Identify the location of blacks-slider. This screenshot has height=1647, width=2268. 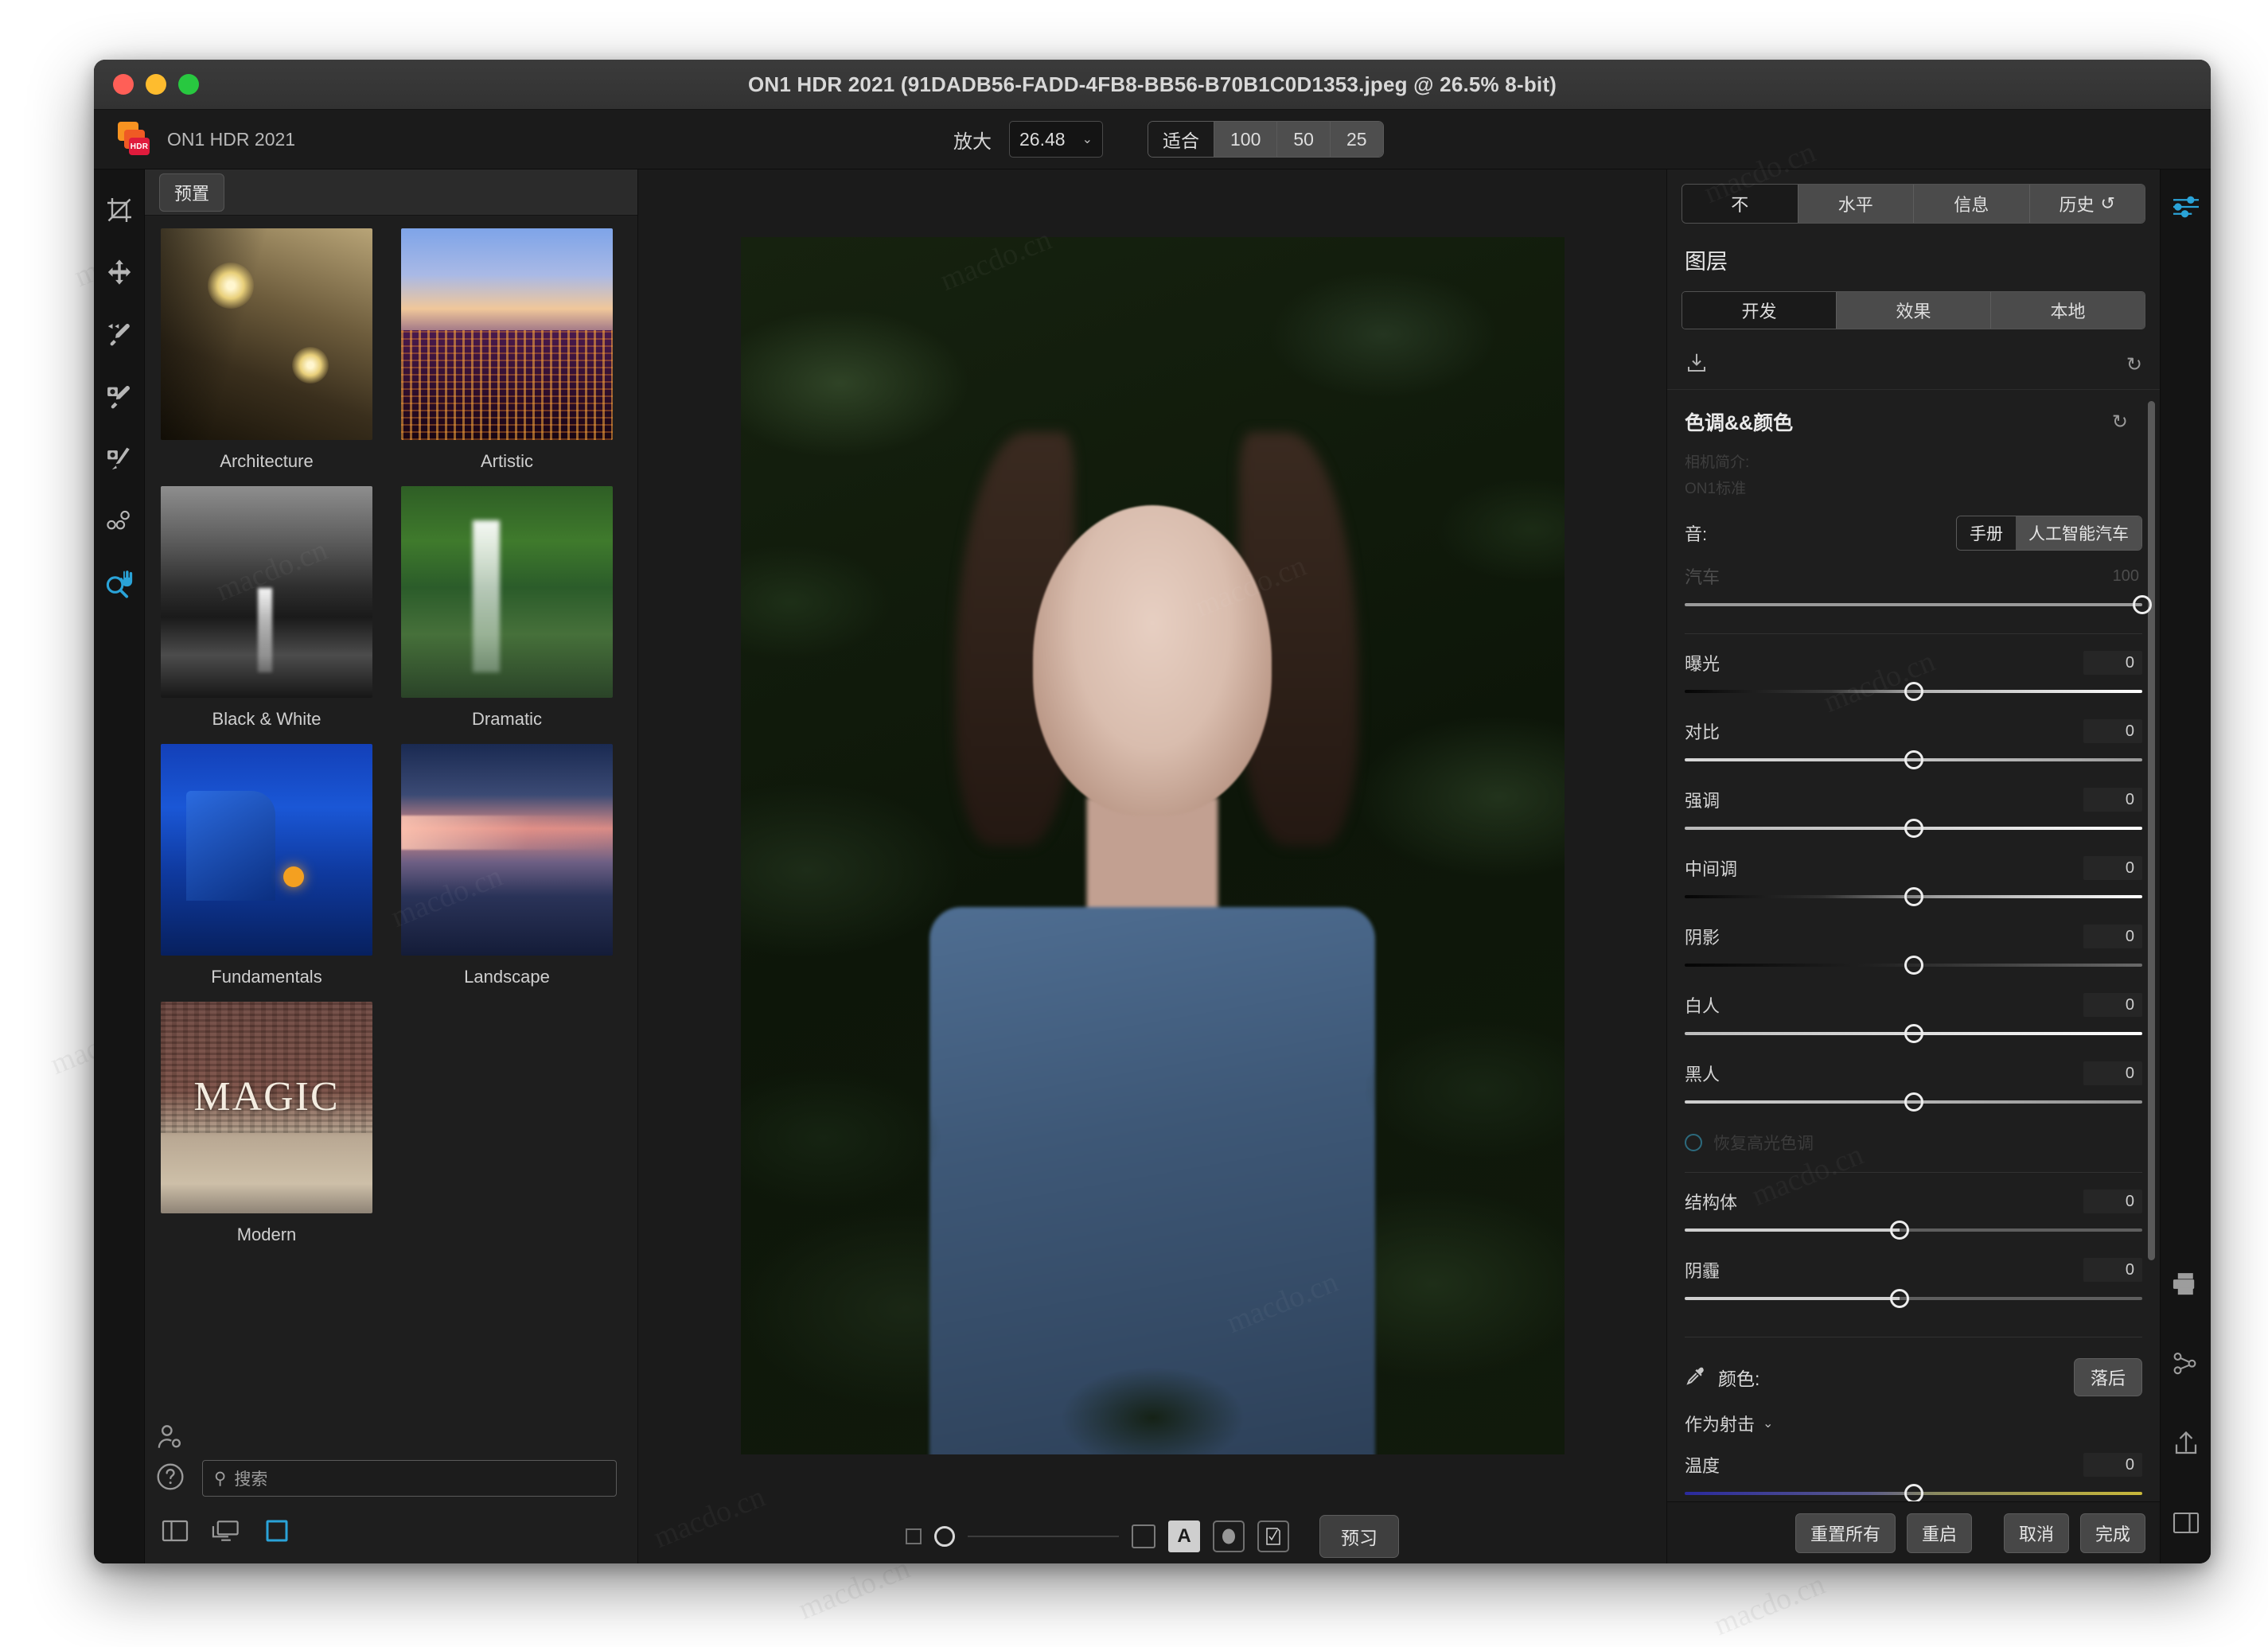
(1913, 1102).